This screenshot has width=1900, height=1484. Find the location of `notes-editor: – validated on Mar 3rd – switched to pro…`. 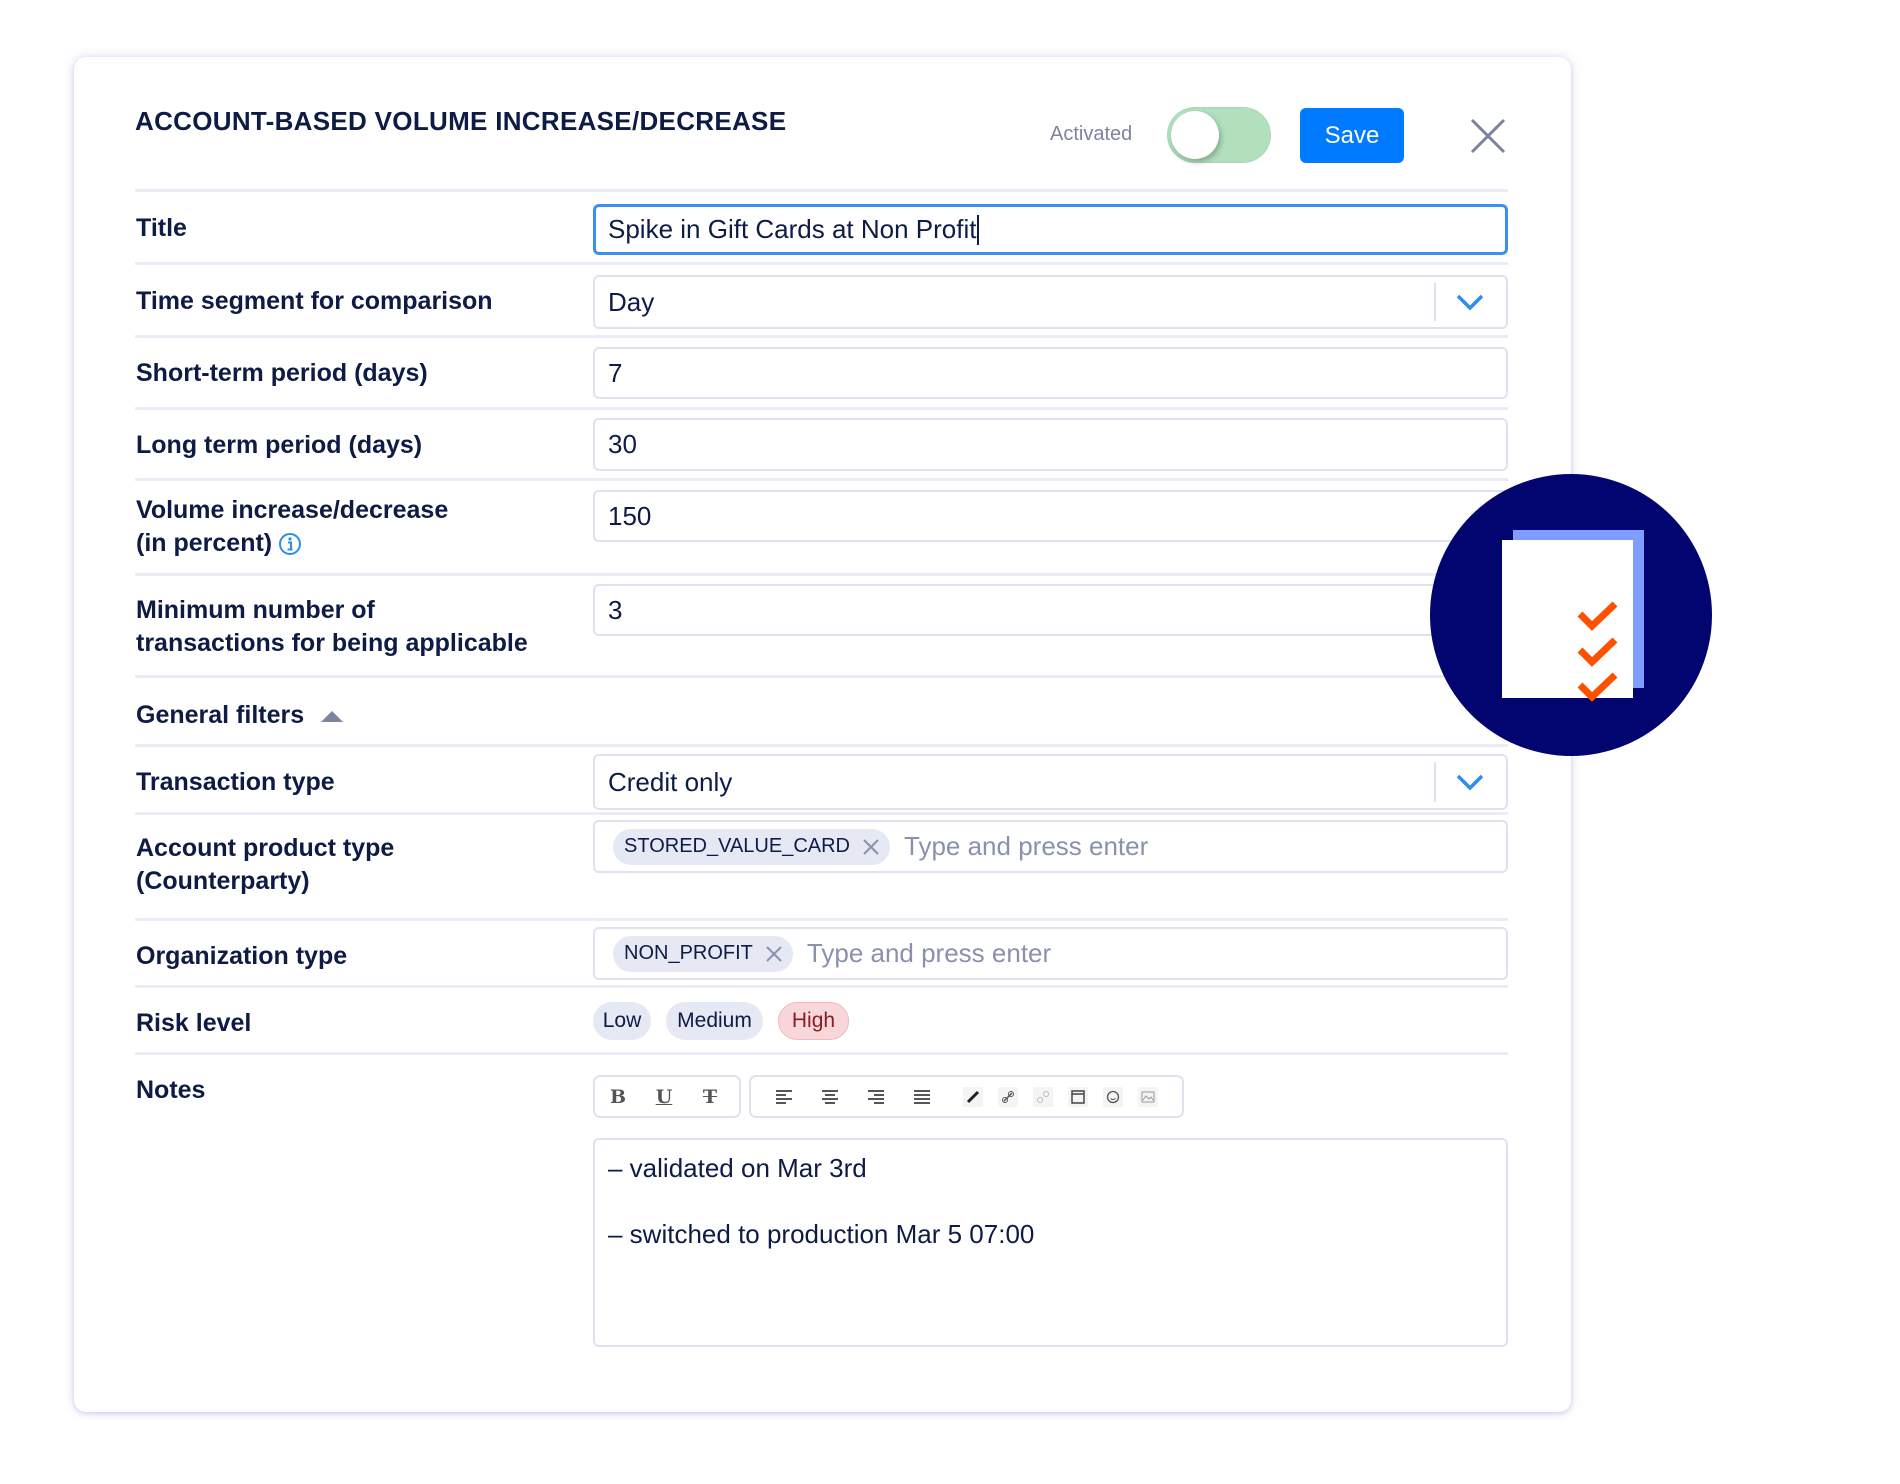

notes-editor: – validated on Mar 3rd – switched to pro… is located at coordinates (1050, 1242).